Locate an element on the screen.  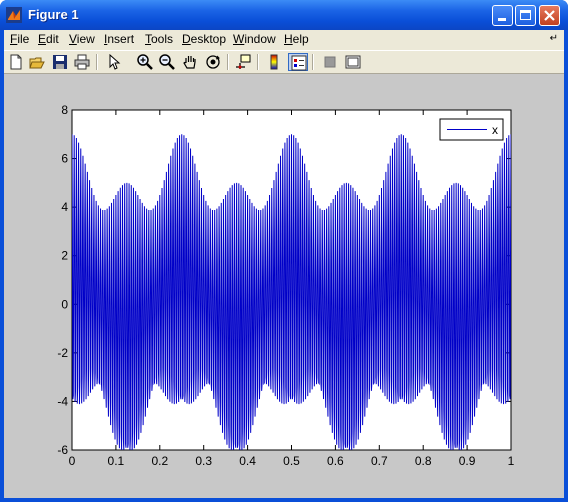
maximize-button is located at coordinates (525, 15).